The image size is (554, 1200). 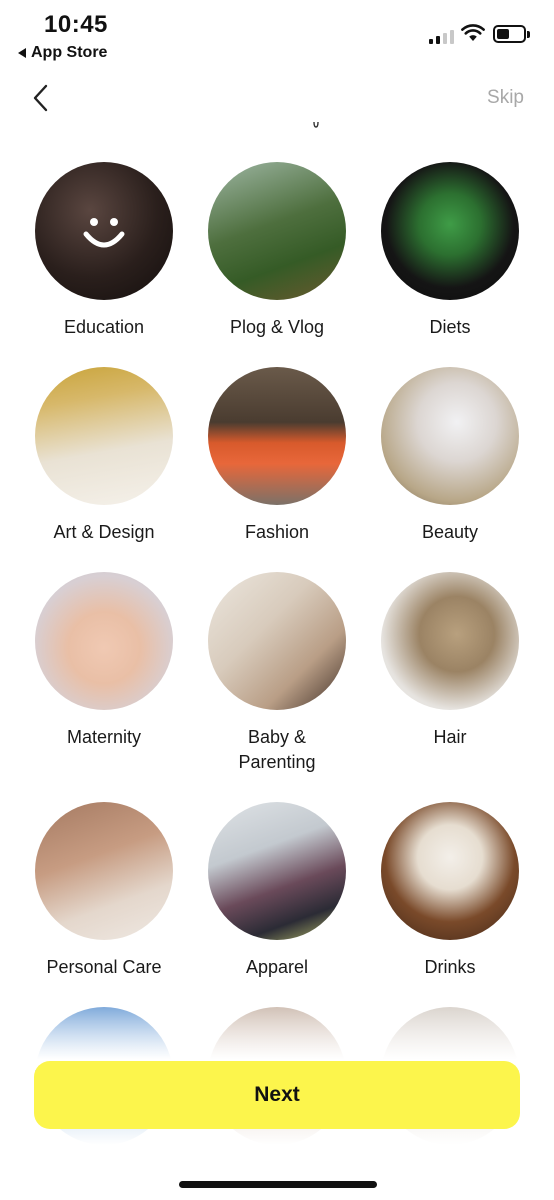 I want to click on back-triangle-icon, so click(x=22, y=53).